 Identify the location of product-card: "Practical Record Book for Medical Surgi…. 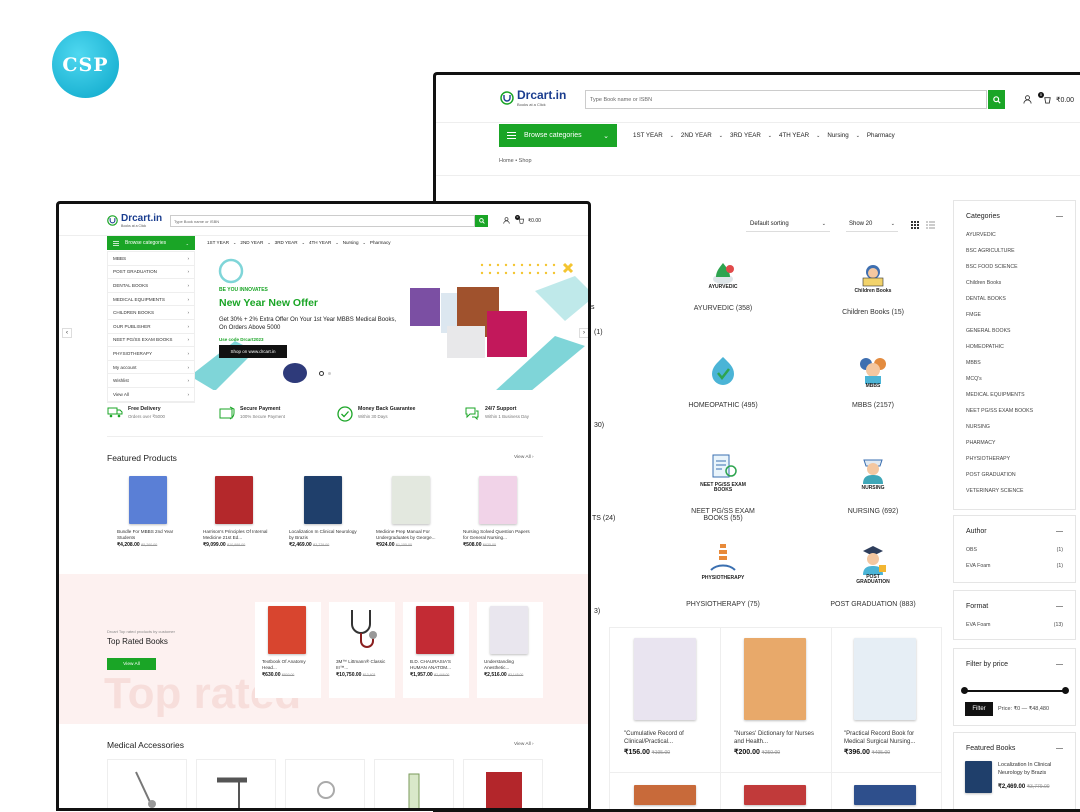
(889, 697).